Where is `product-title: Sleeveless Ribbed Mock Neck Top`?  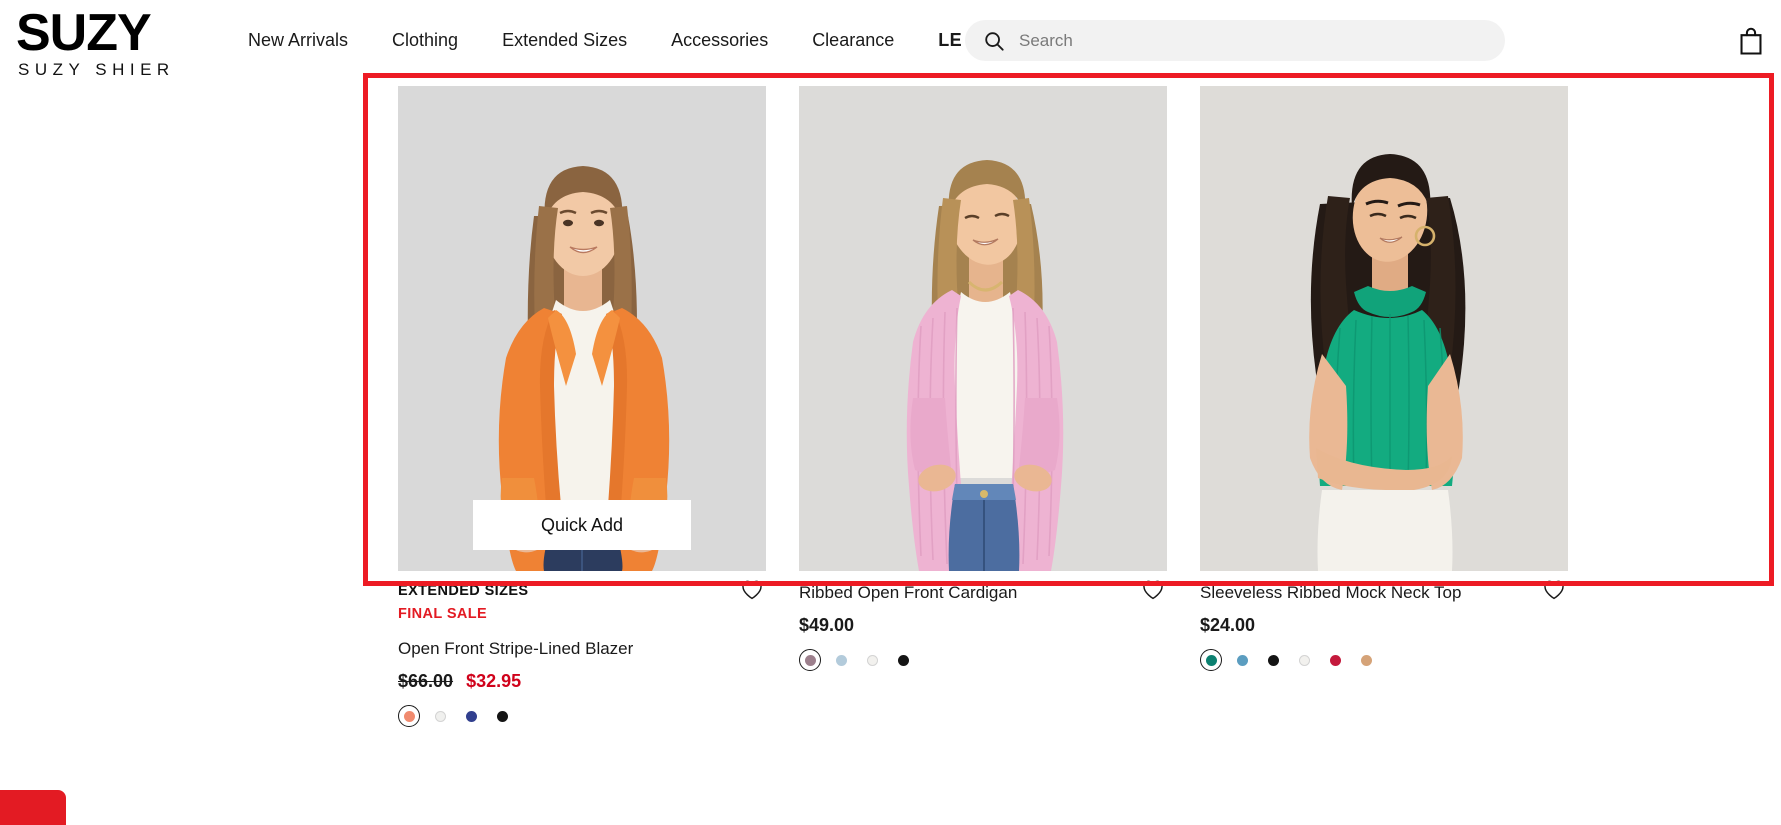 product-title: Sleeveless Ribbed Mock Neck Top is located at coordinates (1384, 593).